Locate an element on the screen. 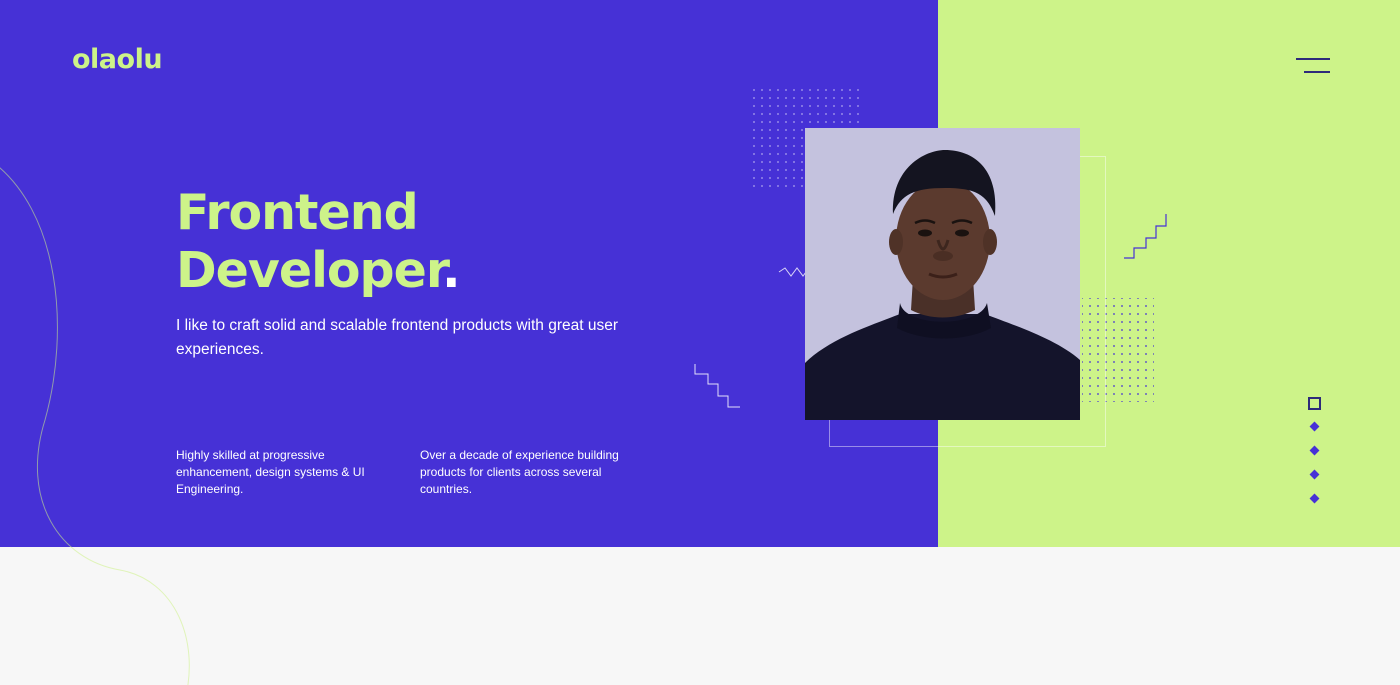 The image size is (1400, 685). hamburger-menu-icon is located at coordinates (1313, 59).